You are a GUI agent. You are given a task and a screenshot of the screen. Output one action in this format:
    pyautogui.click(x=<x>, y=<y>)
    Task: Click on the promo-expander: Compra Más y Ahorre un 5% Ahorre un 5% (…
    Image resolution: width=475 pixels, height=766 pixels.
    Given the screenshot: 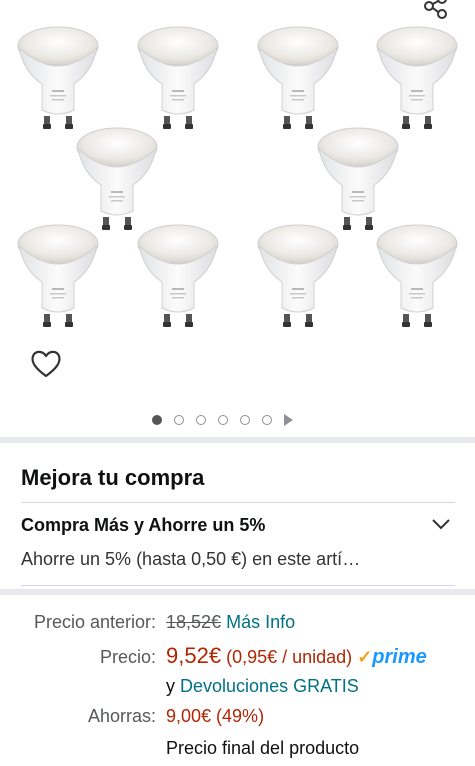 What is the action you would take?
    pyautogui.click(x=238, y=544)
    